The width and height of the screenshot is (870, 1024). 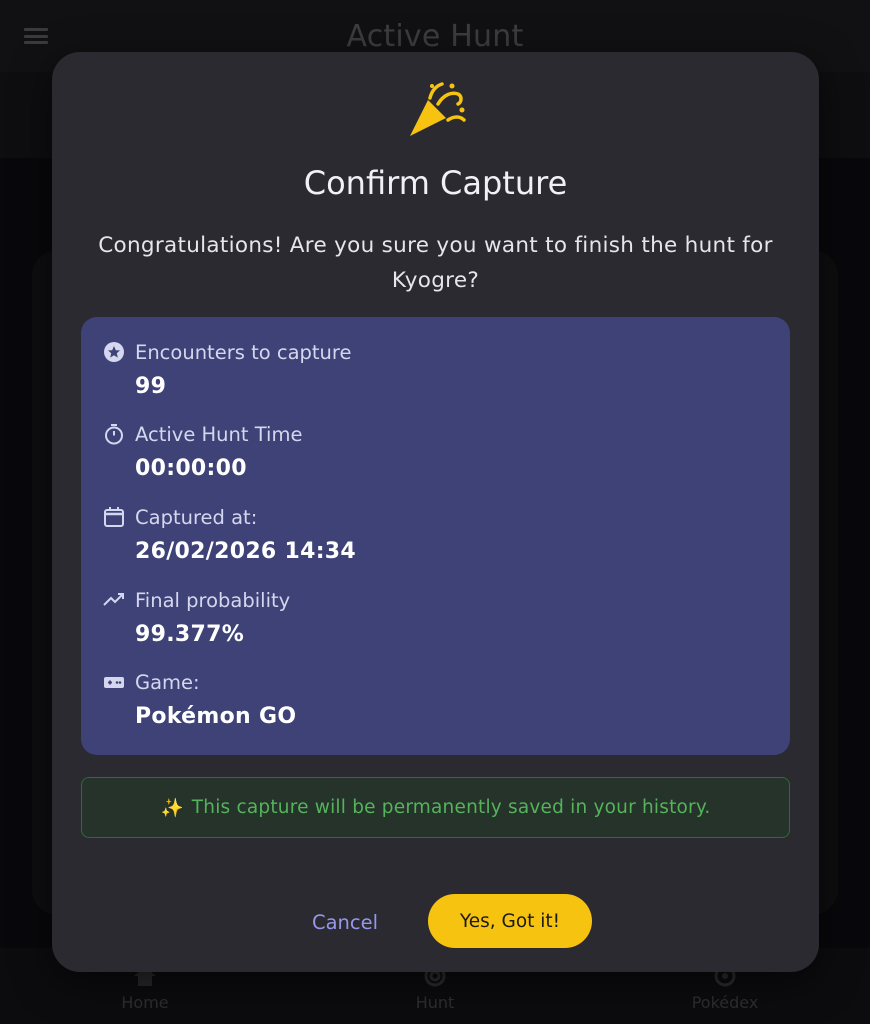 I want to click on trending-up-icon, so click(x=113, y=599).